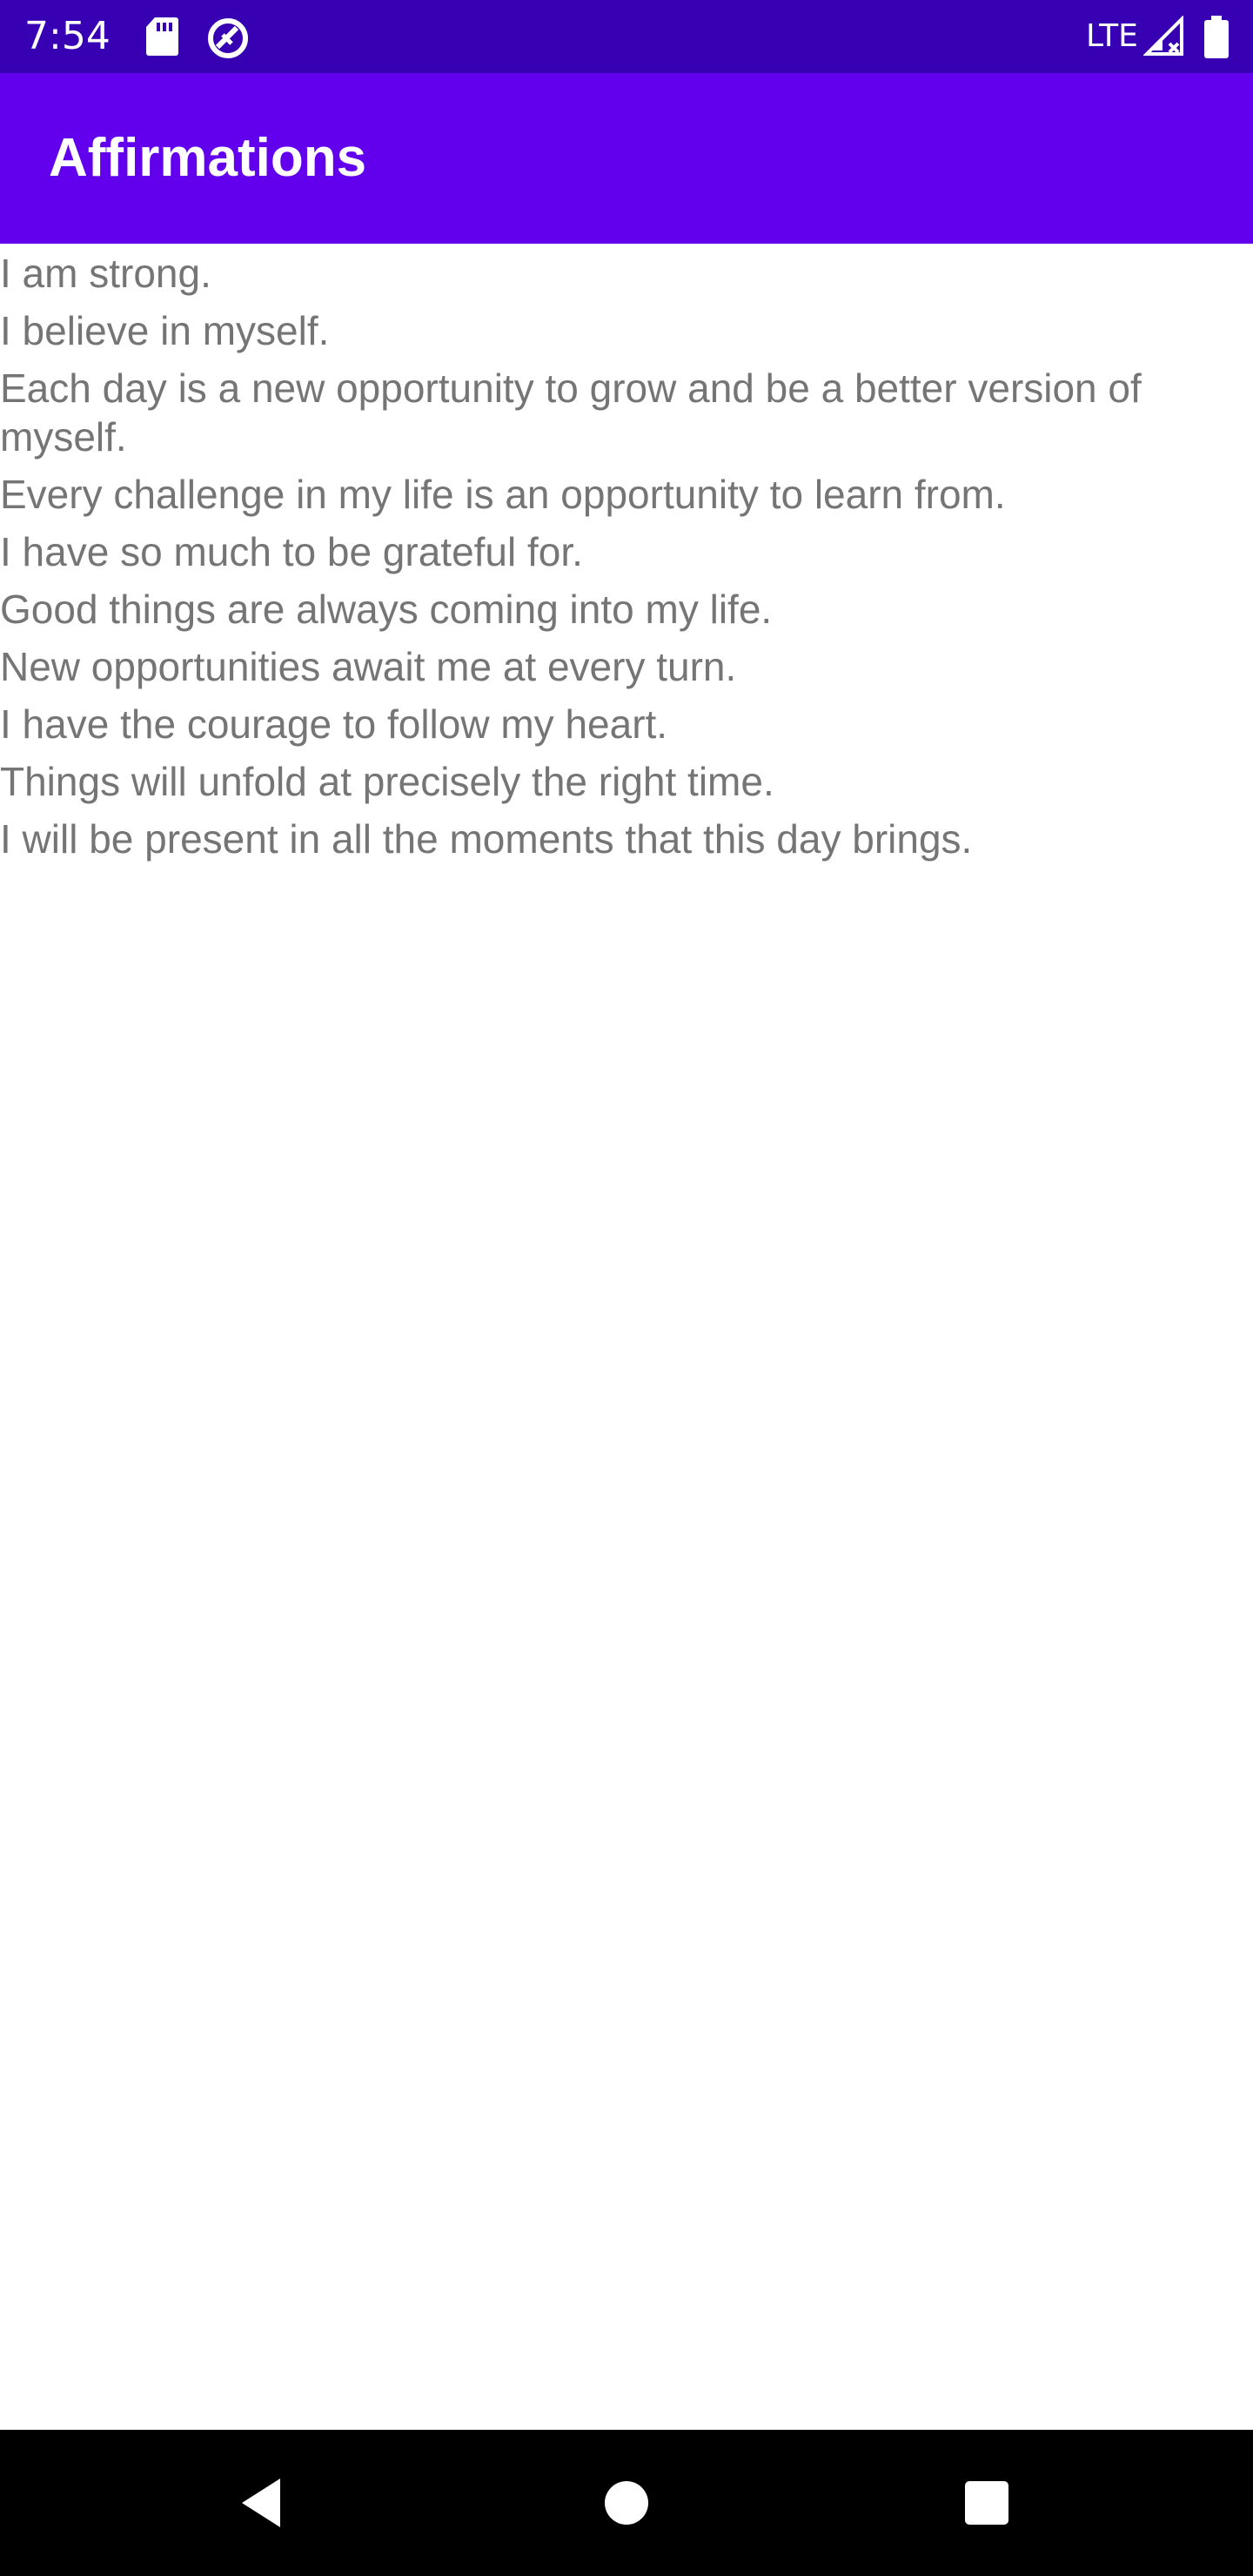 The width and height of the screenshot is (1253, 2576). I want to click on recents-icon, so click(986, 2503).